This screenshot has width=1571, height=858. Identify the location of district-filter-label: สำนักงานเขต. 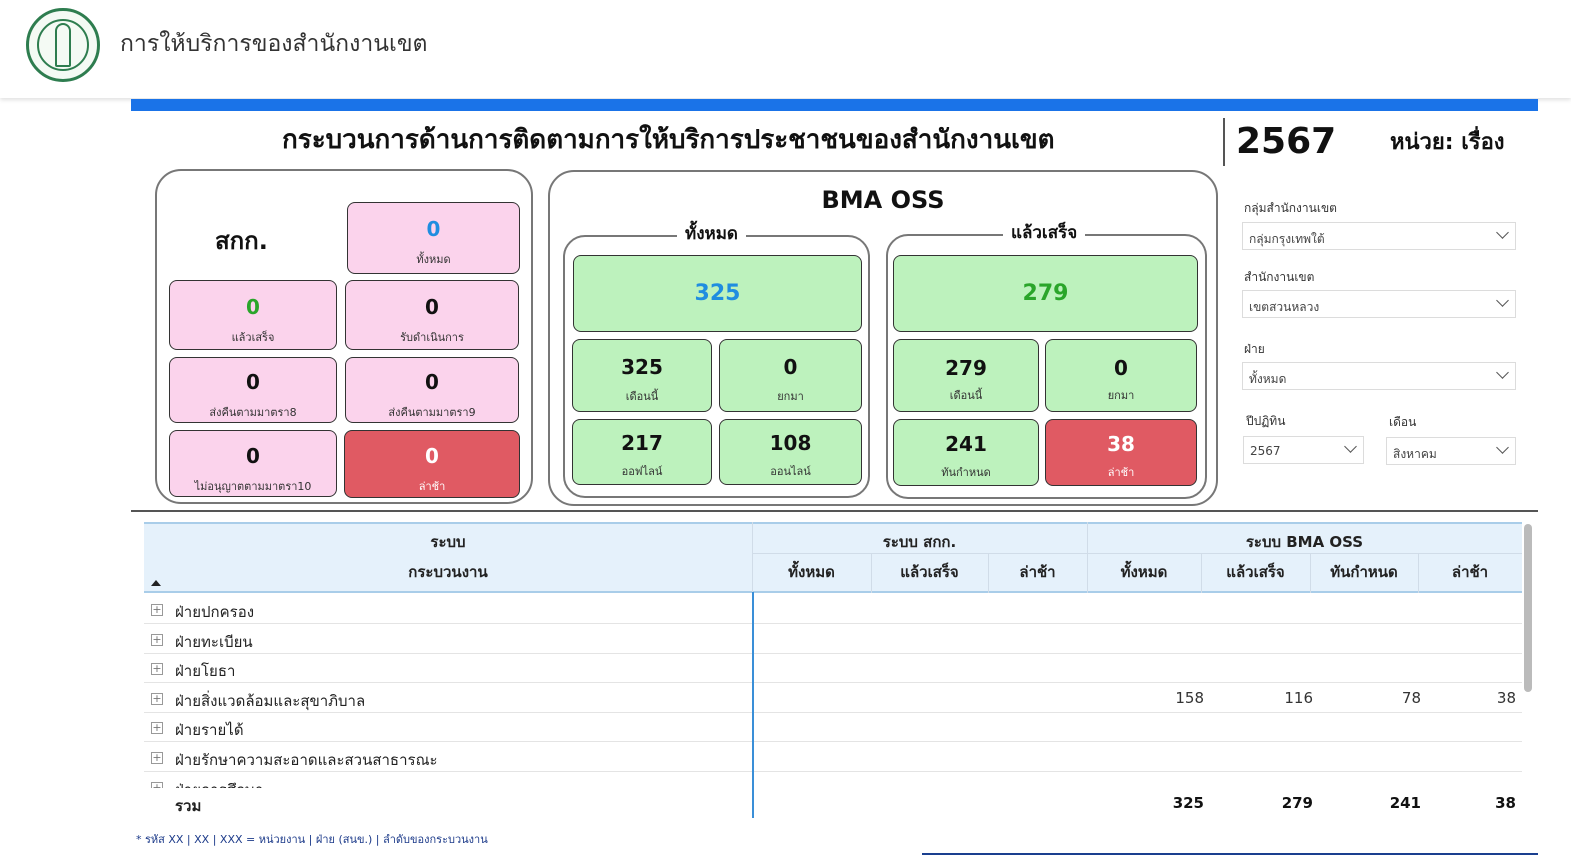
(1279, 277).